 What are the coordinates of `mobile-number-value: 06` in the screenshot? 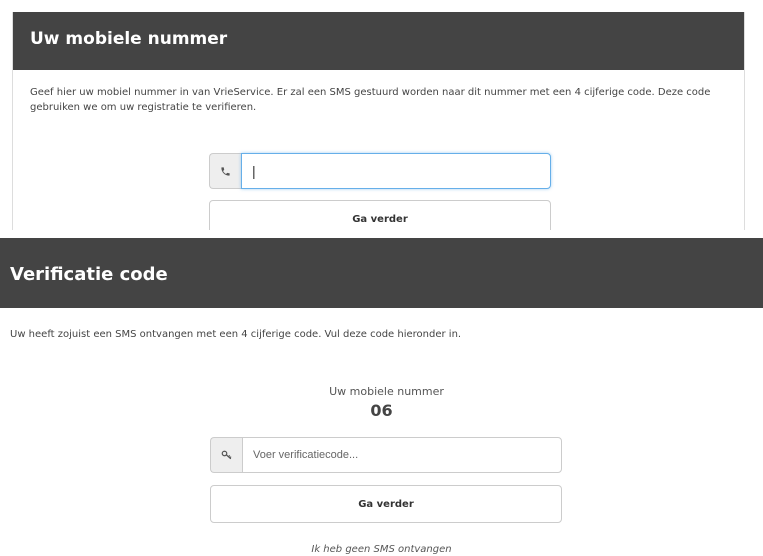 It's located at (381, 410).